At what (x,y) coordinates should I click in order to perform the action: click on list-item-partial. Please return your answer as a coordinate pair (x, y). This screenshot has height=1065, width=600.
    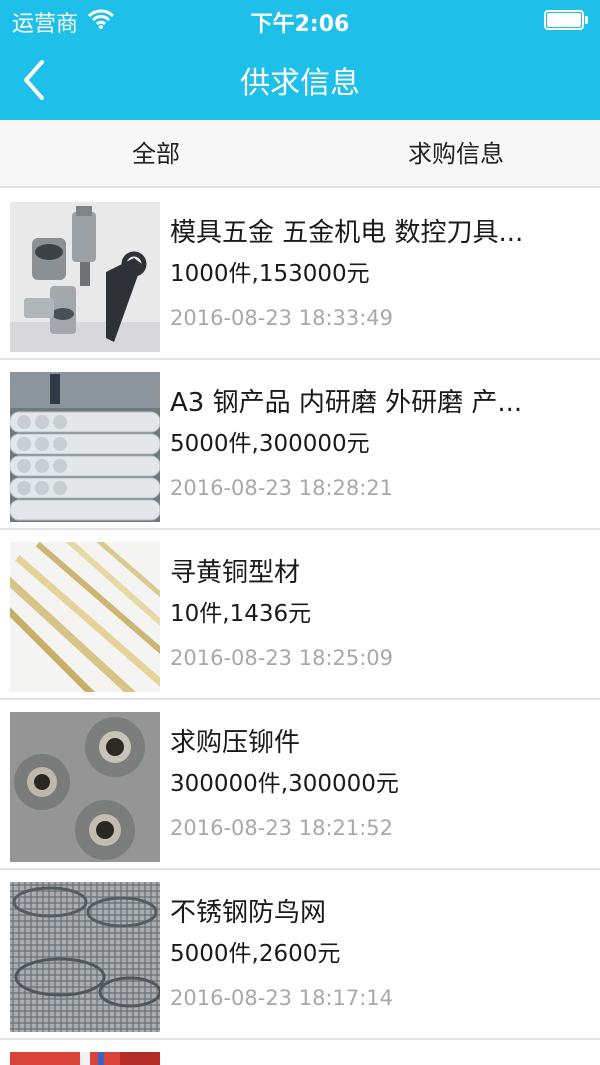
    Looking at the image, I should click on (300, 1052).